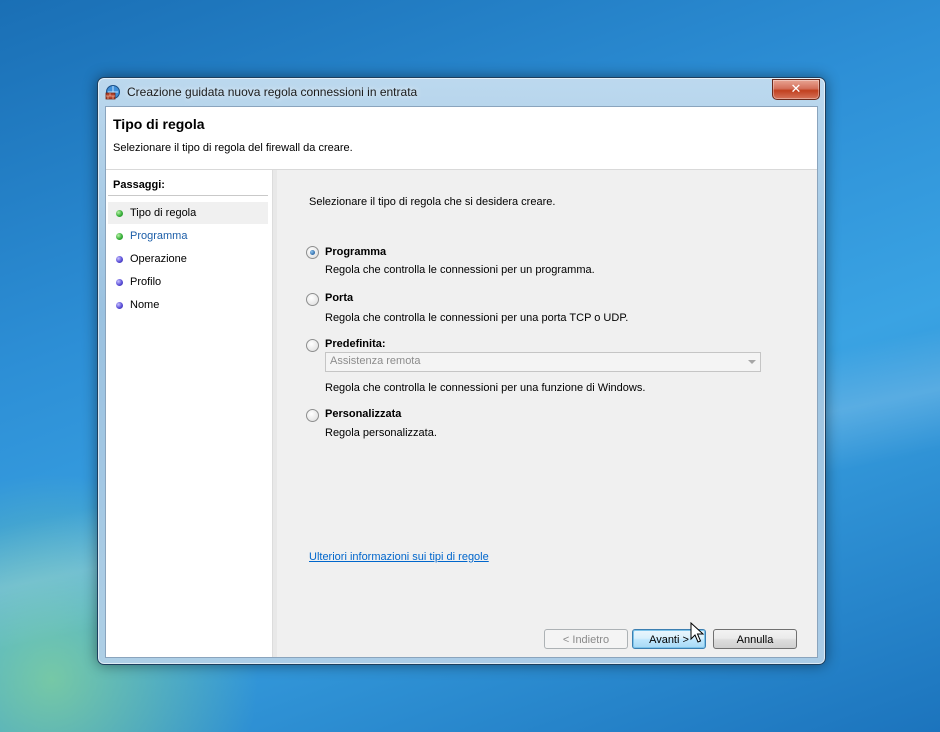 Image resolution: width=940 pixels, height=732 pixels. What do you see at coordinates (163, 213) in the screenshot?
I see `step-label: Tipo di regola` at bounding box center [163, 213].